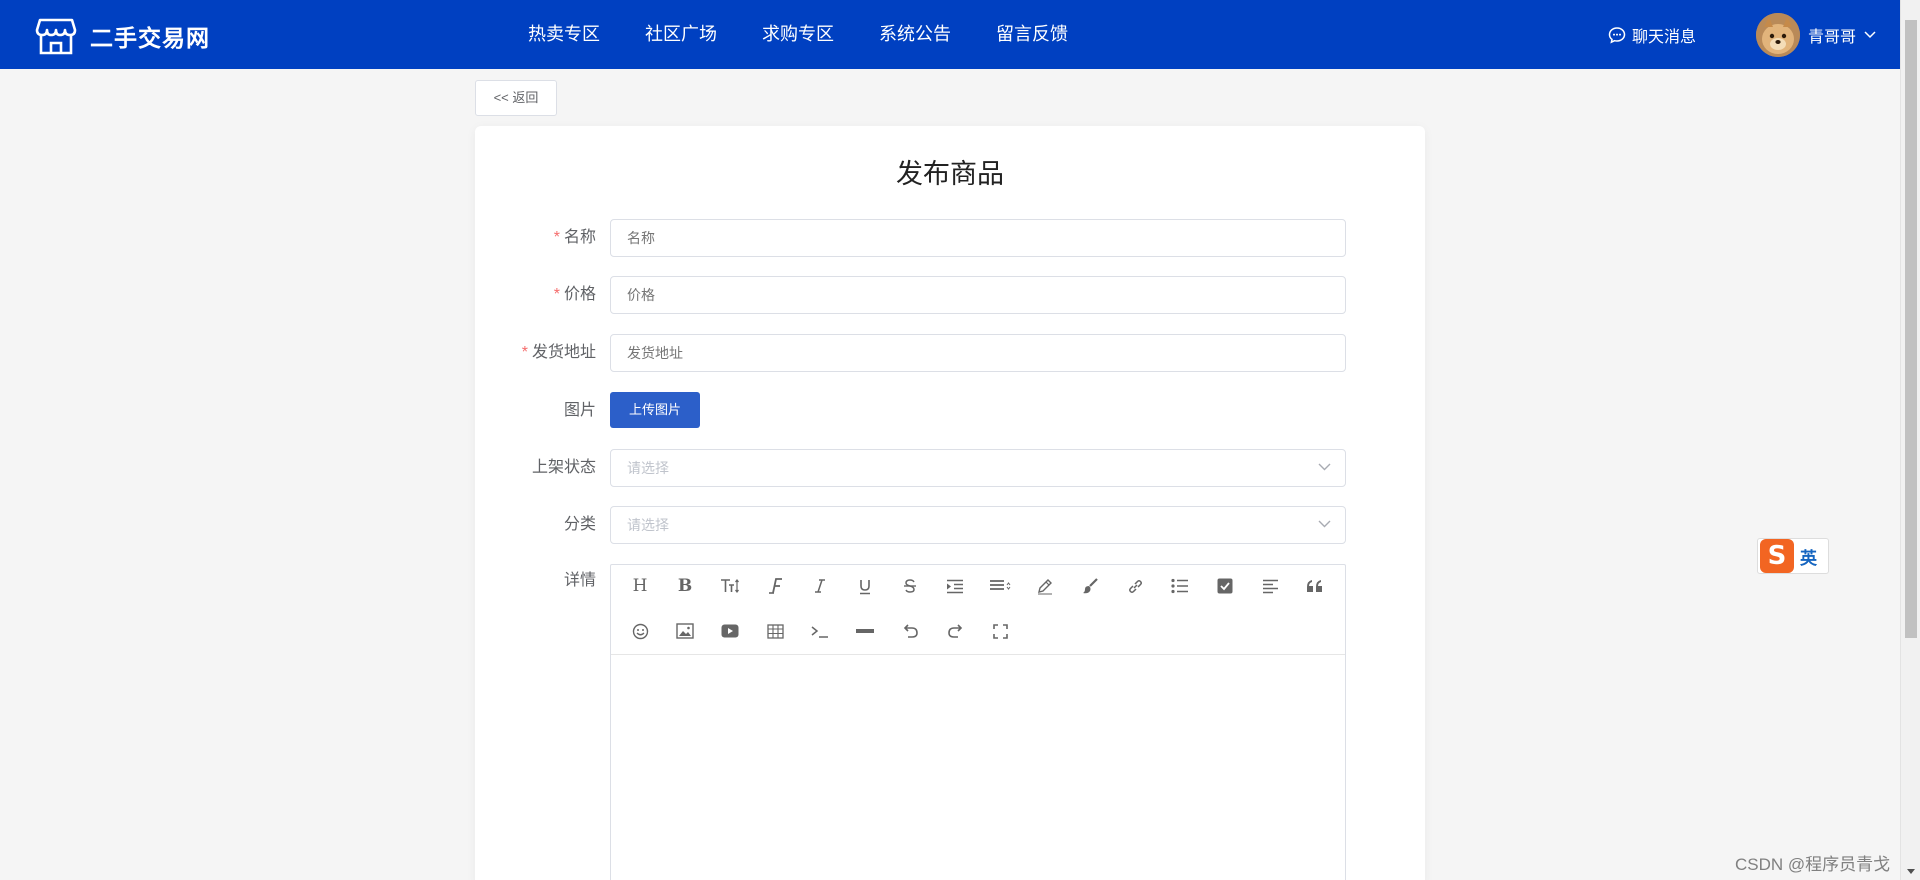 Image resolution: width=1920 pixels, height=880 pixels. Describe the element at coordinates (1315, 586) in the screenshot. I see `quote-icon` at that location.